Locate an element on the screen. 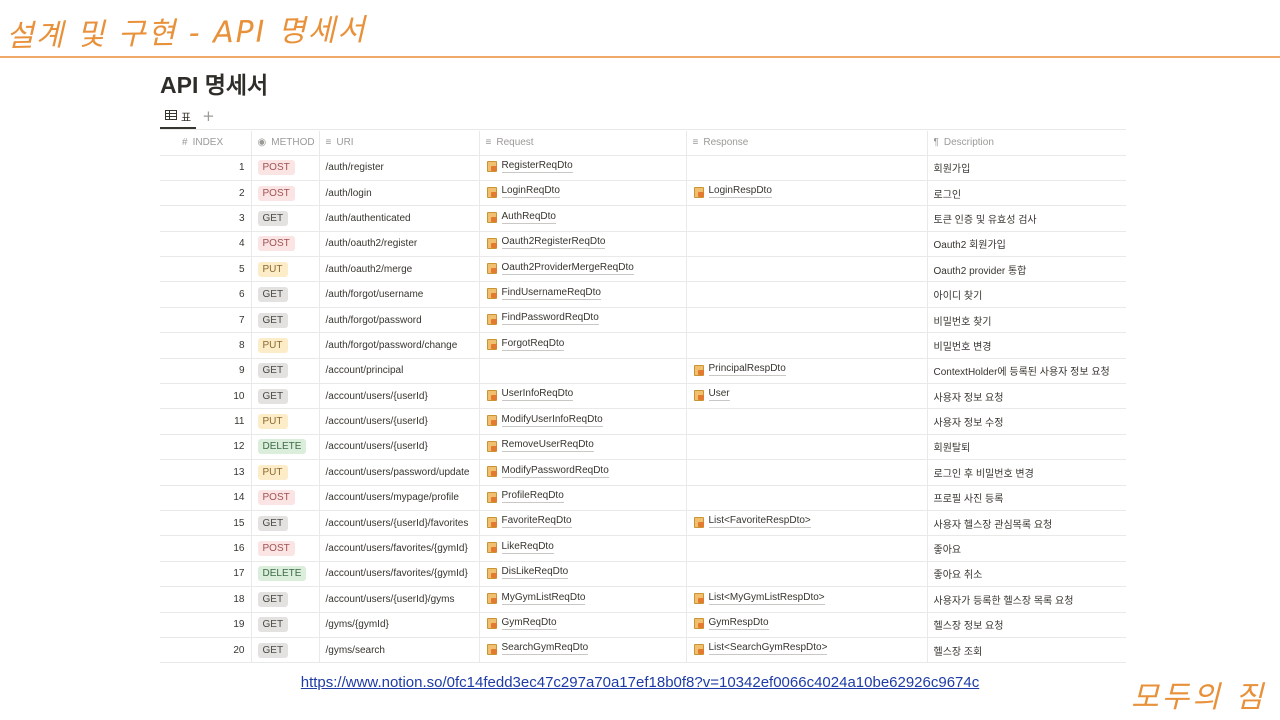  page-link: MyGymListReqDto is located at coordinates (536, 598).